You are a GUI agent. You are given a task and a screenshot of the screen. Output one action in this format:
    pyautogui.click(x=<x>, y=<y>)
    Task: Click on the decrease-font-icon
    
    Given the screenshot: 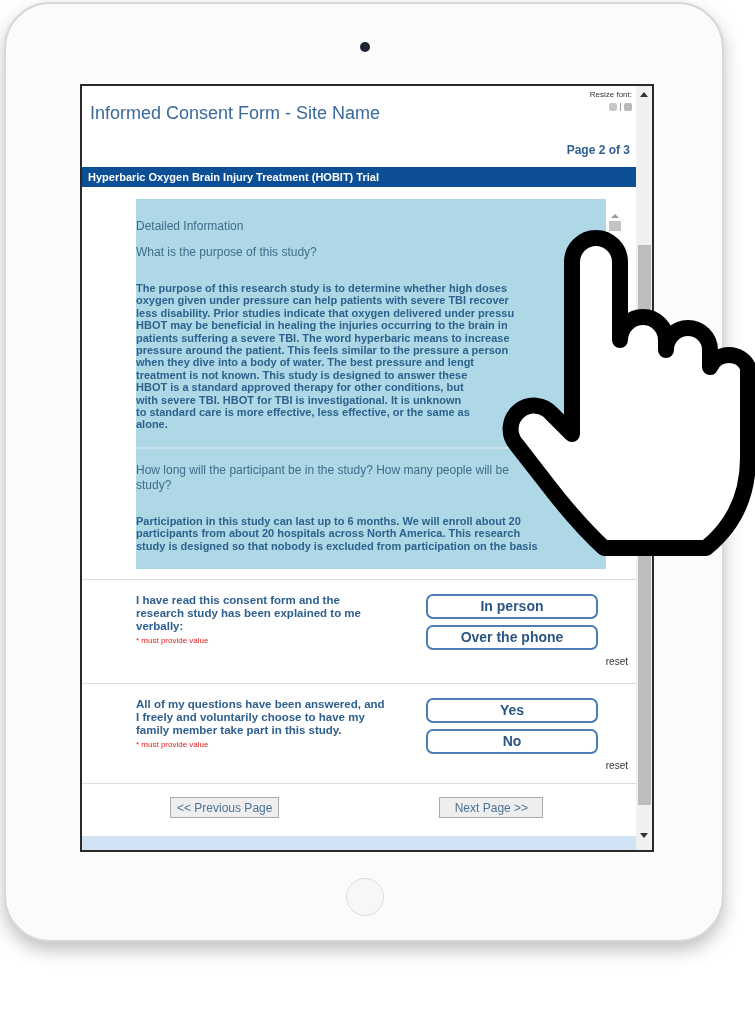 What is the action you would take?
    pyautogui.click(x=628, y=107)
    